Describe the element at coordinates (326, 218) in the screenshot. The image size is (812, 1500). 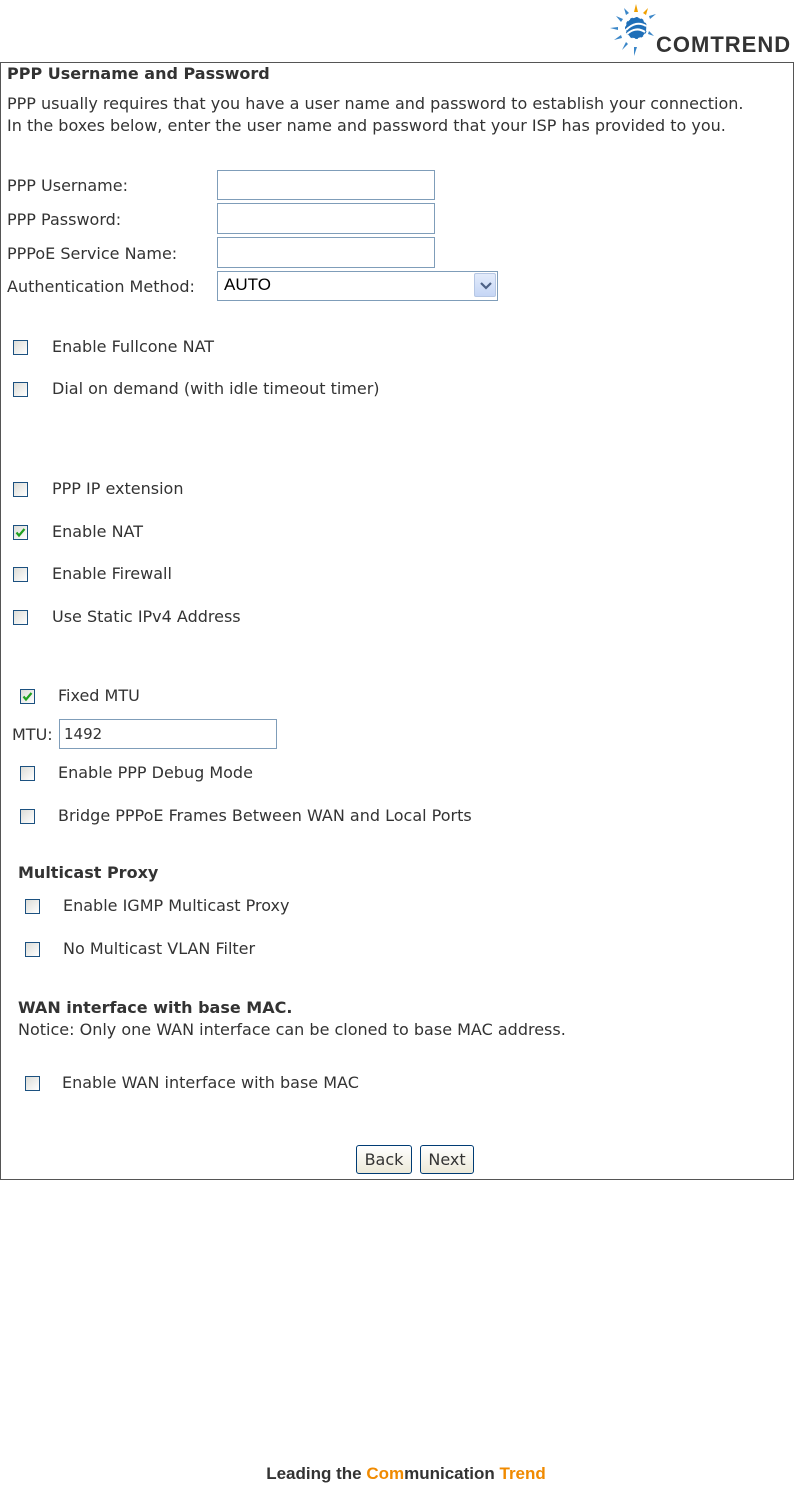
I see `password-input` at that location.